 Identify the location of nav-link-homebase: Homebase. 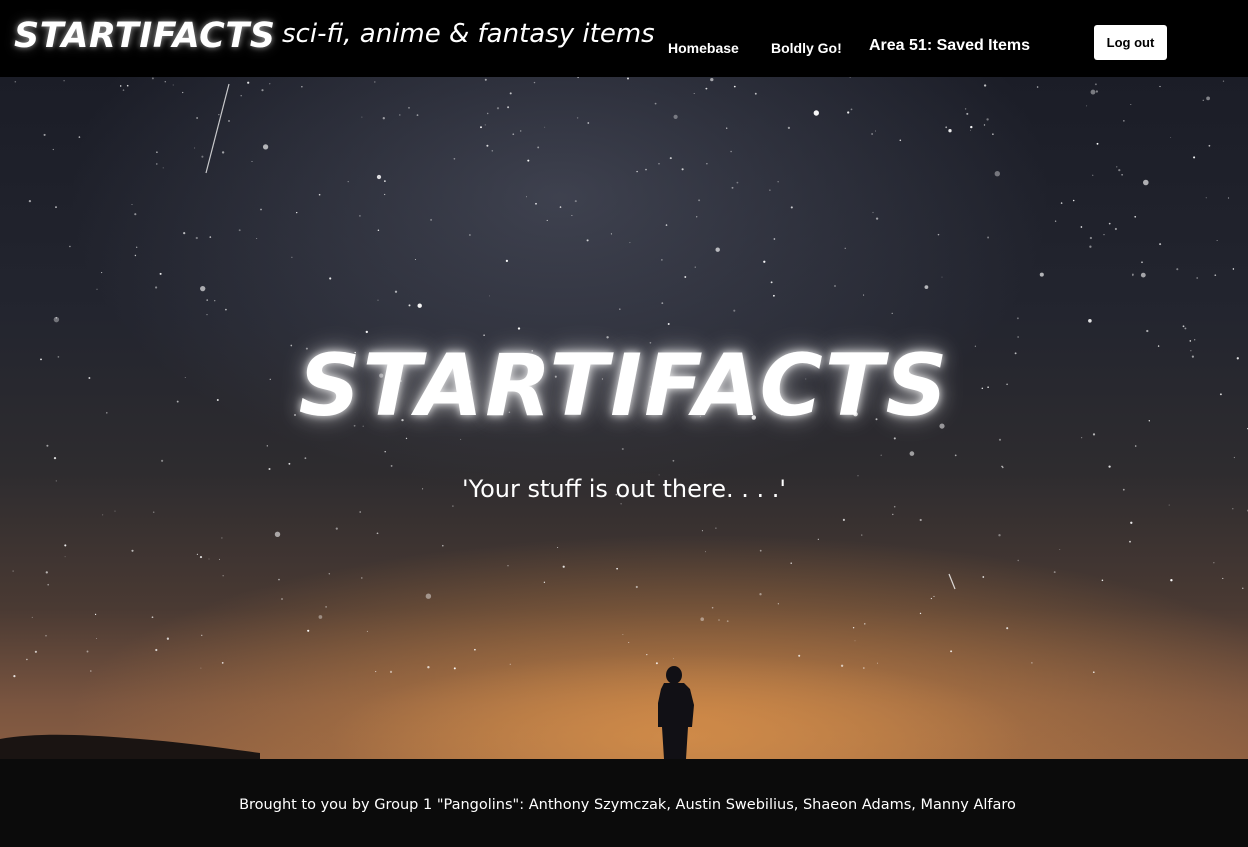
(703, 48).